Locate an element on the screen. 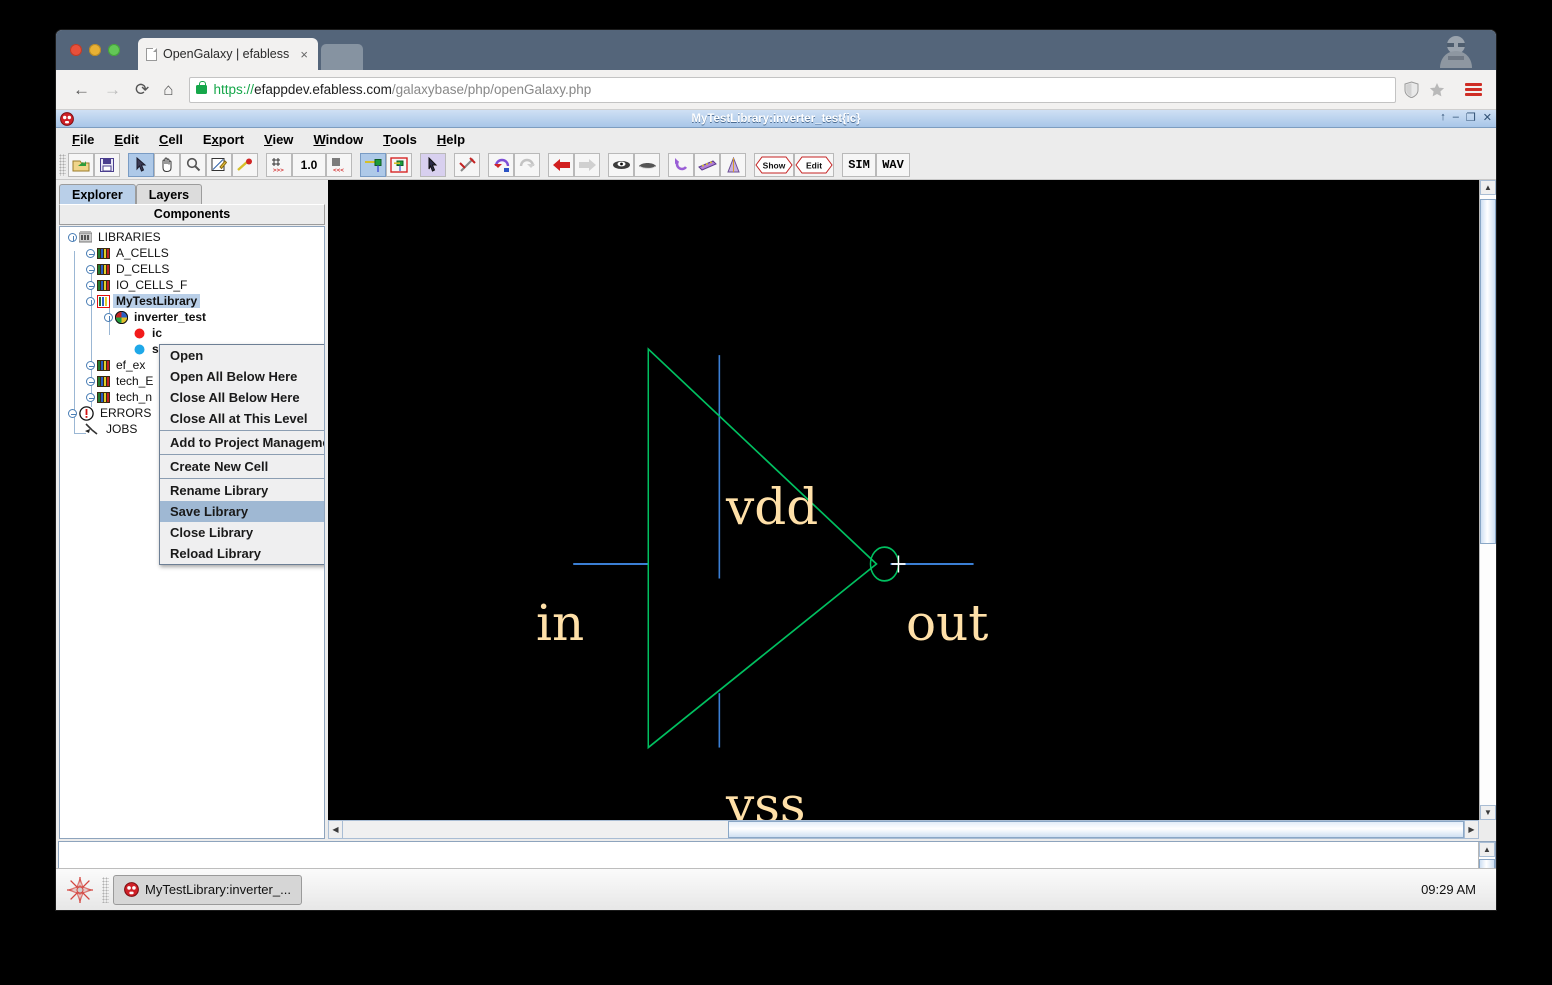 The width and height of the screenshot is (1552, 985). scroll-down-button: ▼ is located at coordinates (1488, 812).